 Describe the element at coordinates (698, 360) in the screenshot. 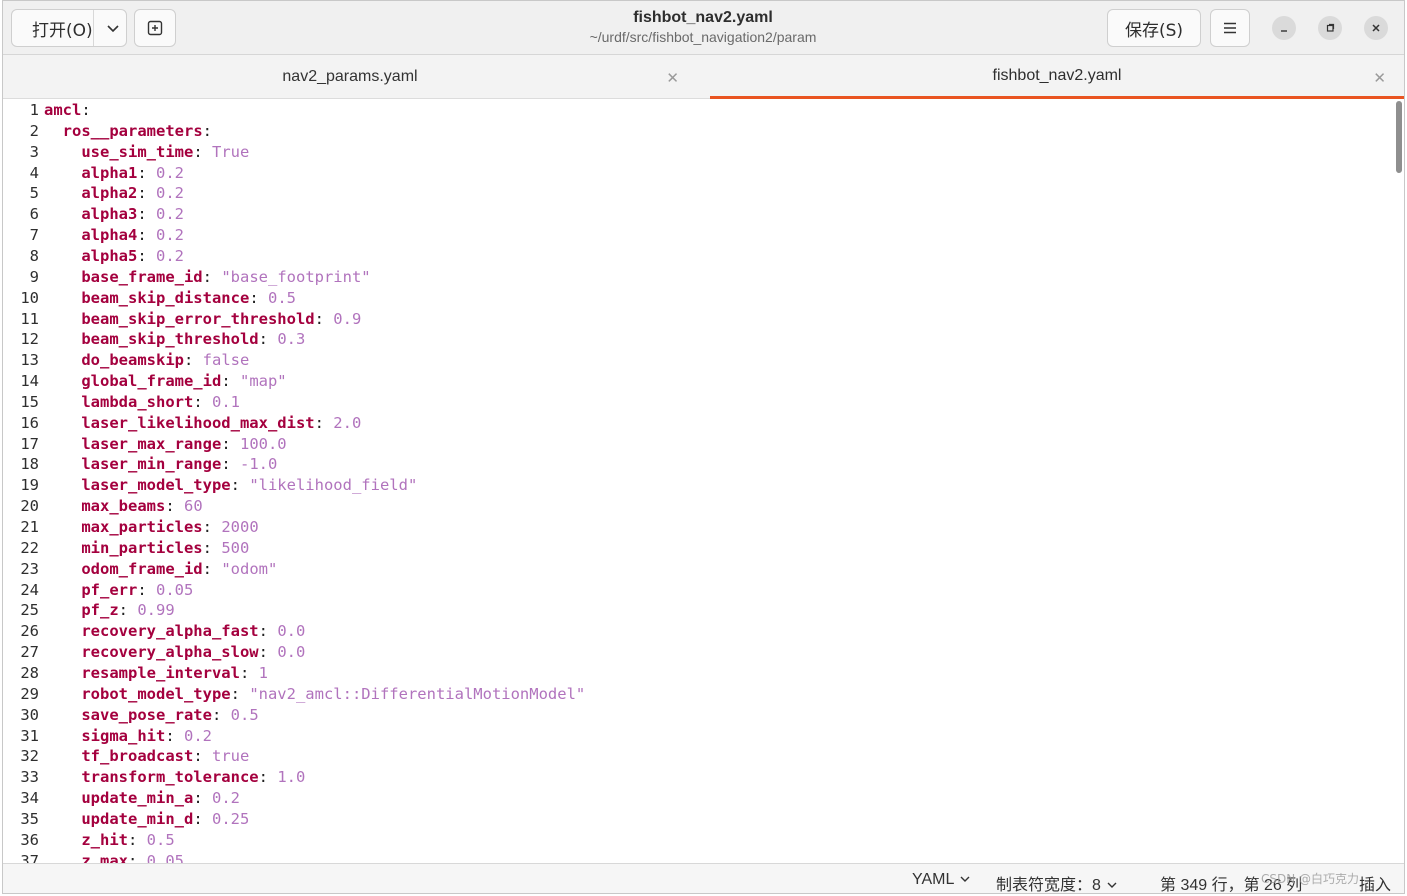

I see `code-line: 13 do_beamskip: false` at that location.